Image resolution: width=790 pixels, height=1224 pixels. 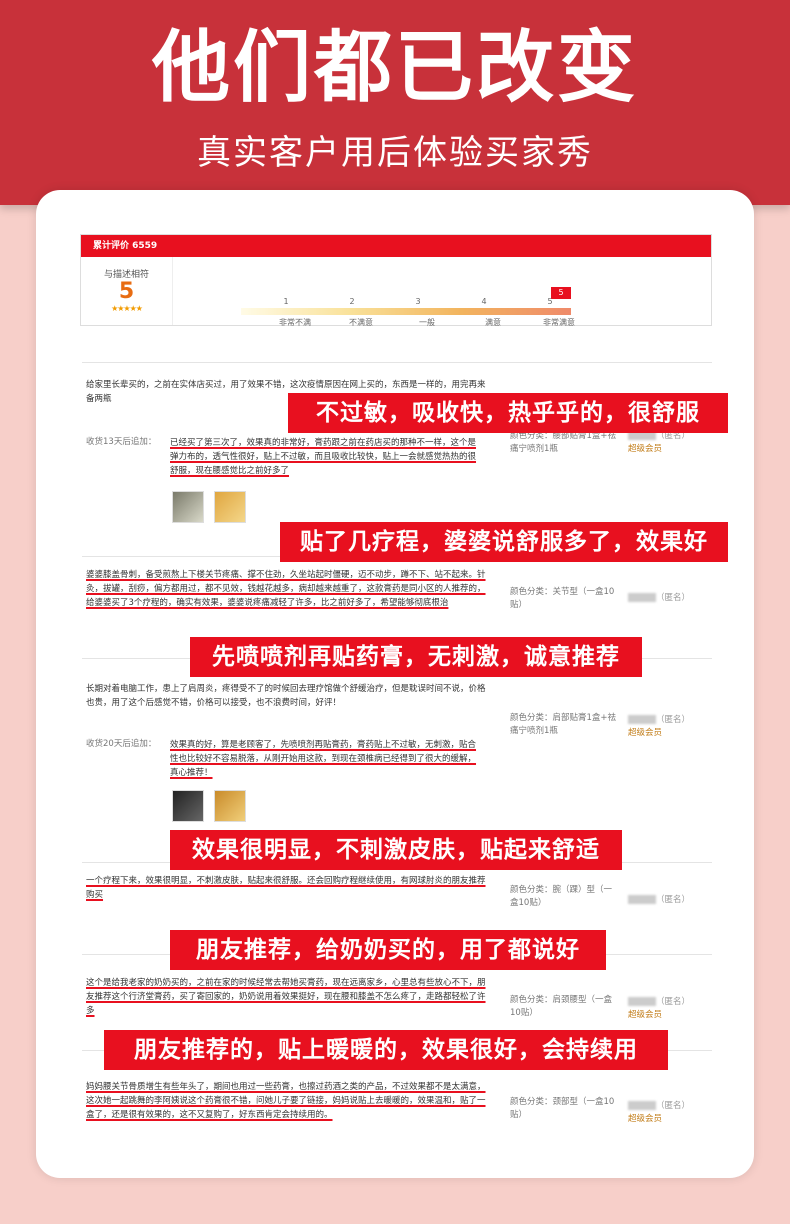 I want to click on sku-info: 颜色分类：腕（踝）型（一盒10贴）, so click(x=561, y=896).